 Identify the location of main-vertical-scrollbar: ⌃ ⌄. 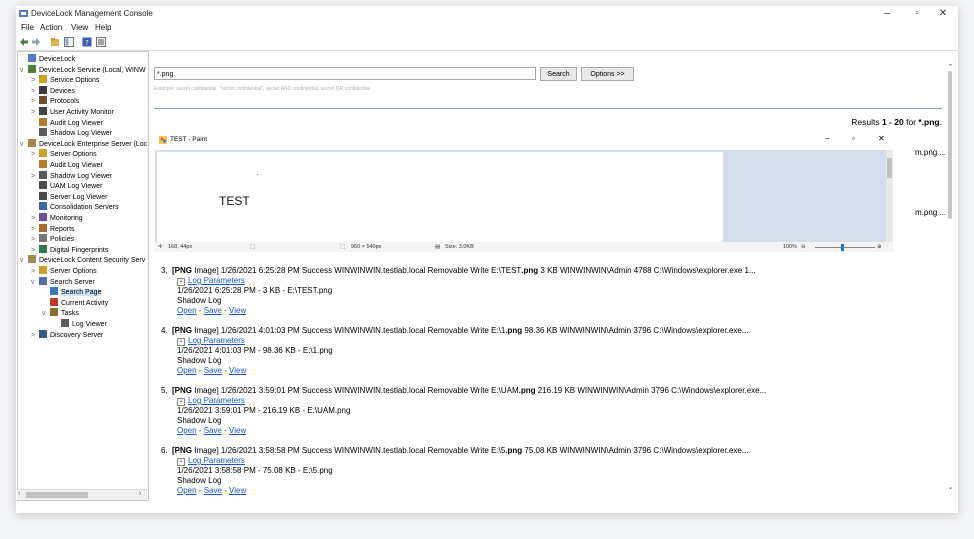
(950, 275).